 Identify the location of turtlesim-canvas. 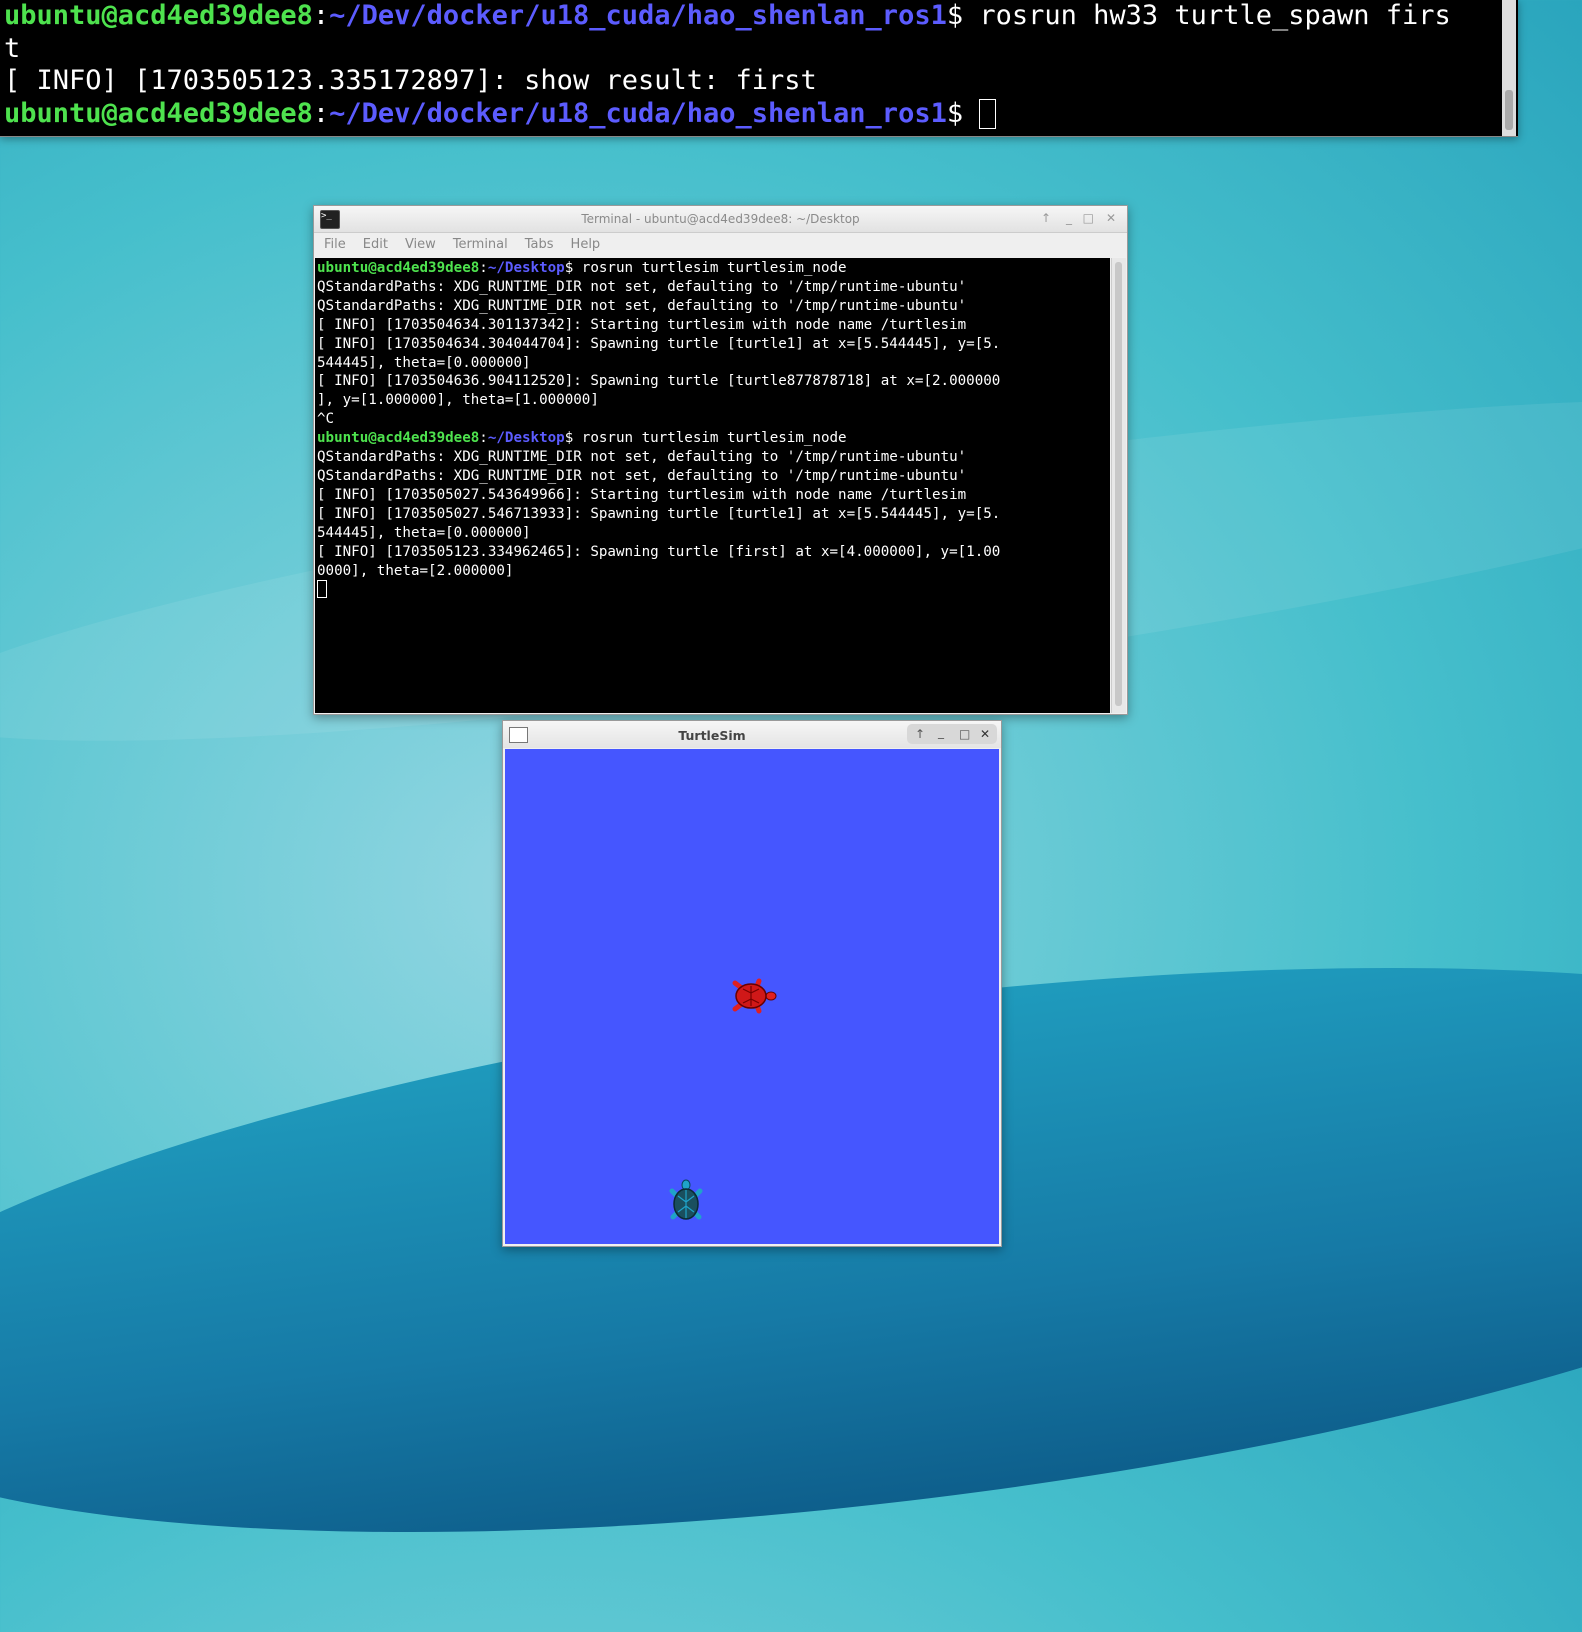
(752, 996).